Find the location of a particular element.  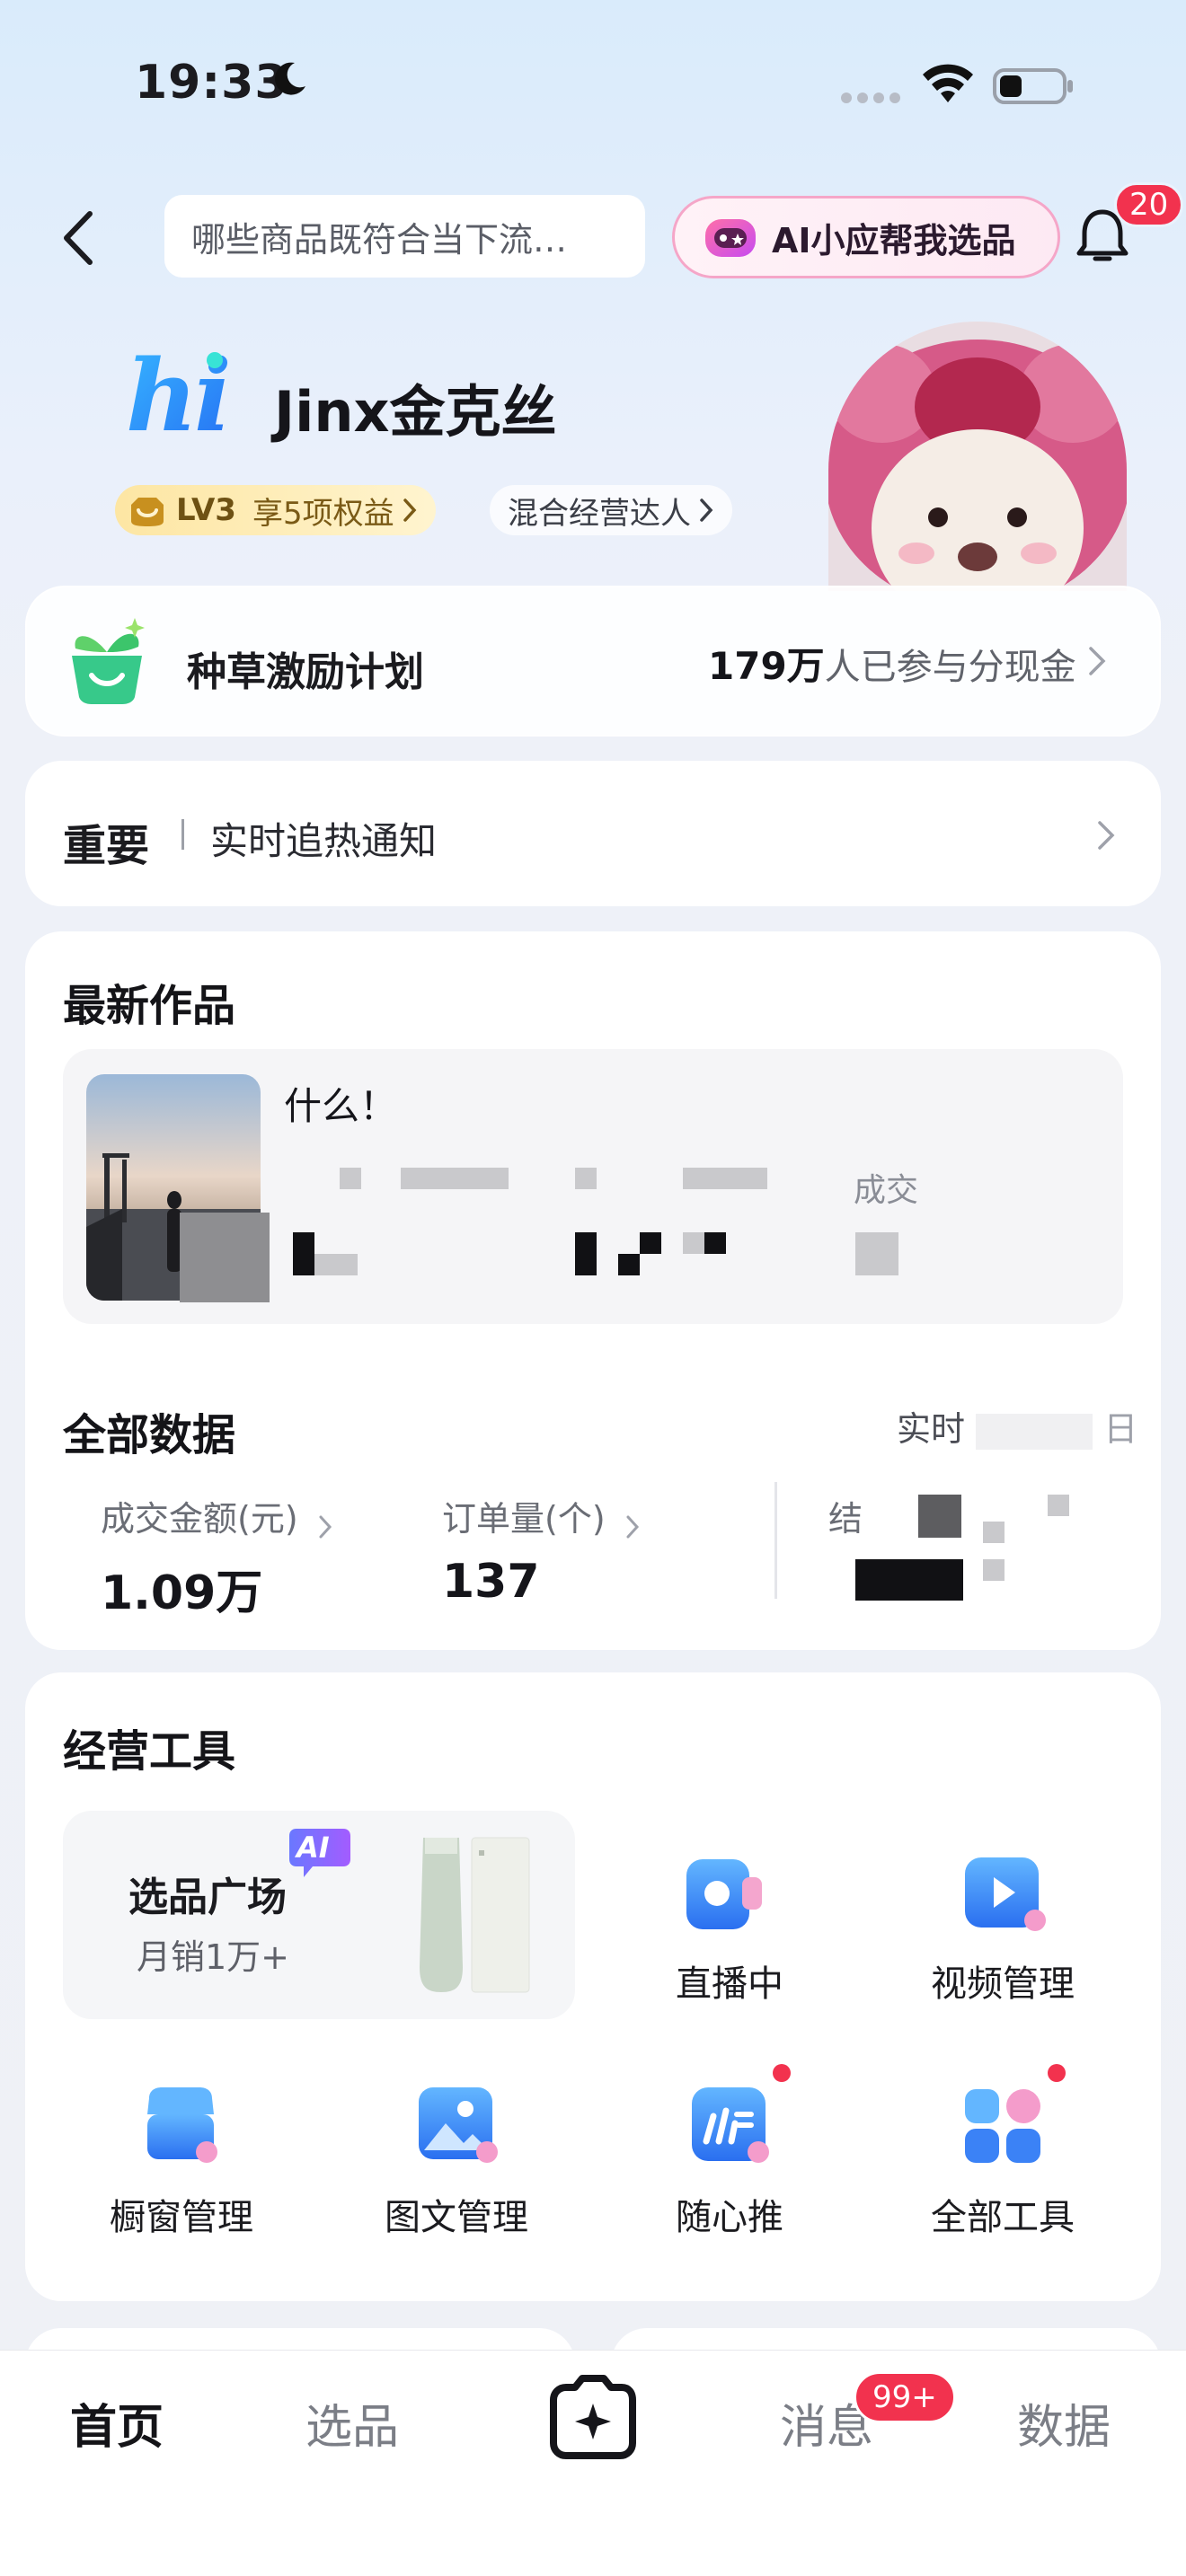

tool-label: 视频管理 is located at coordinates (1003, 1984).